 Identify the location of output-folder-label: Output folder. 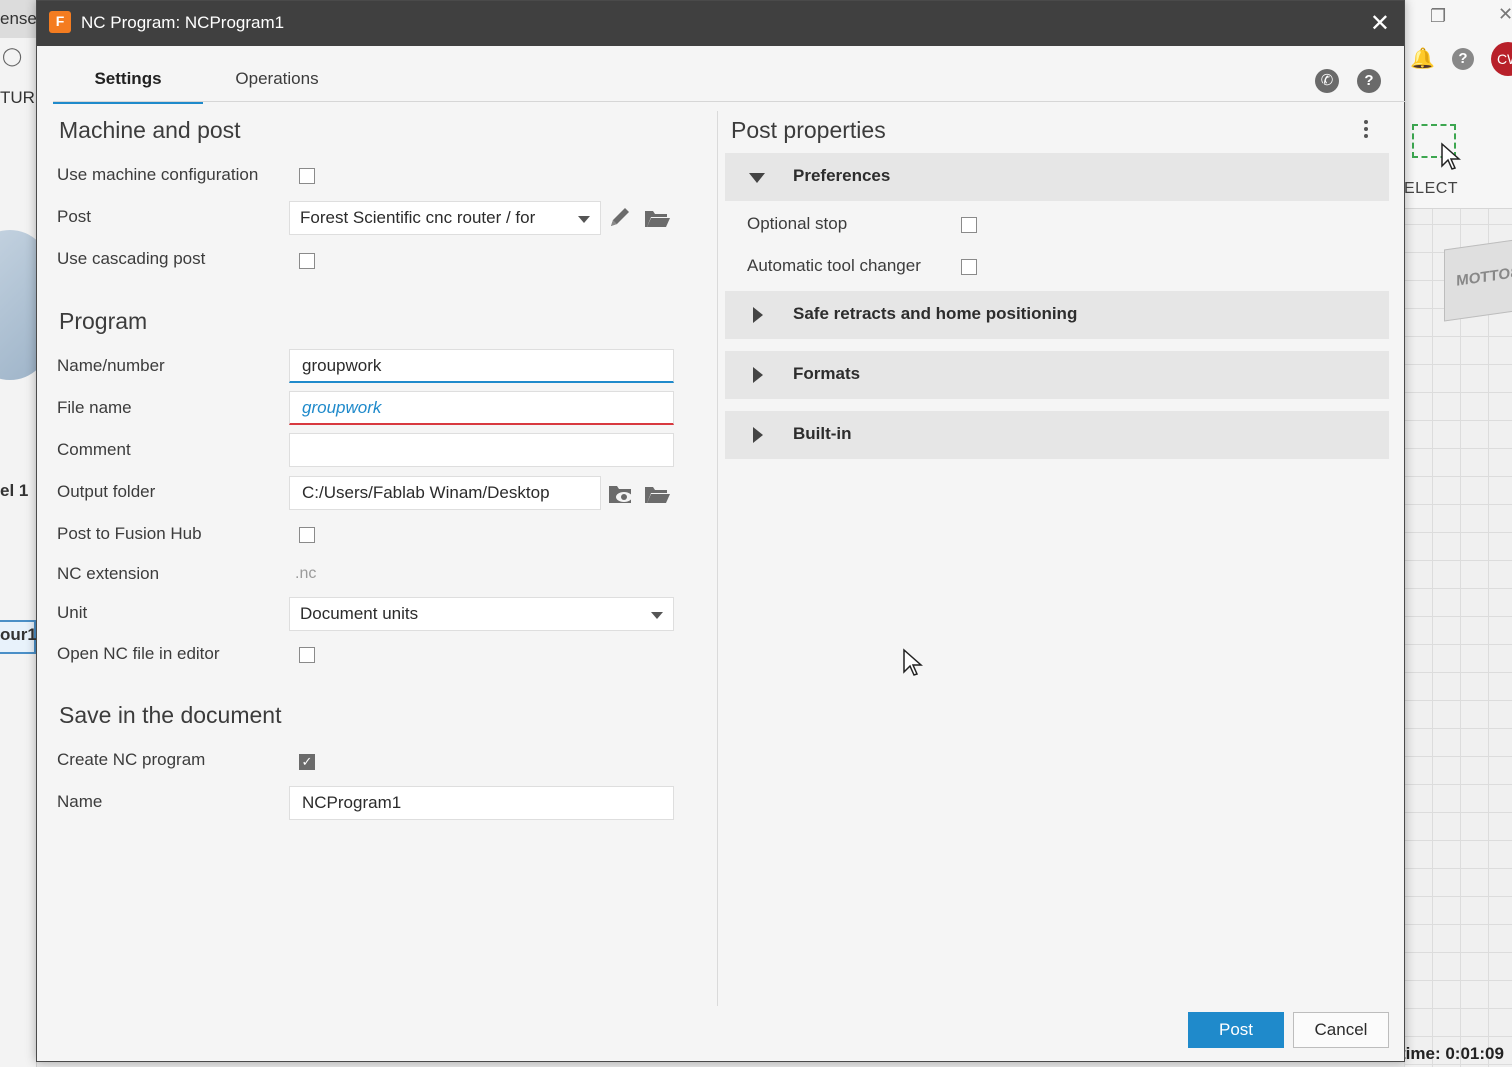
(106, 491).